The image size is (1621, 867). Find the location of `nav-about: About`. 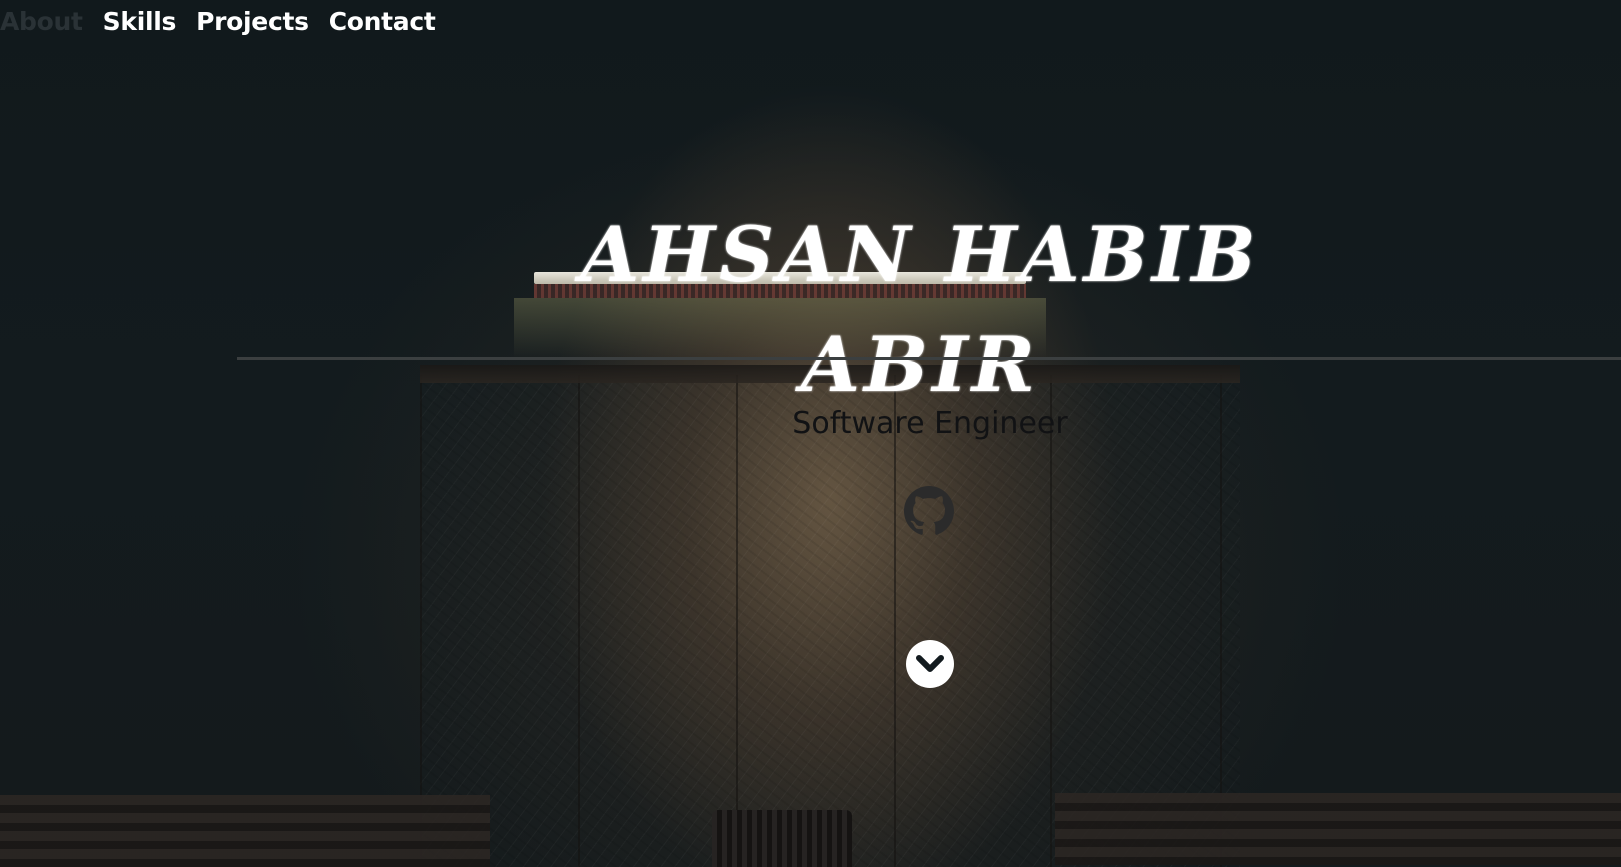

nav-about: About is located at coordinates (41, 22).